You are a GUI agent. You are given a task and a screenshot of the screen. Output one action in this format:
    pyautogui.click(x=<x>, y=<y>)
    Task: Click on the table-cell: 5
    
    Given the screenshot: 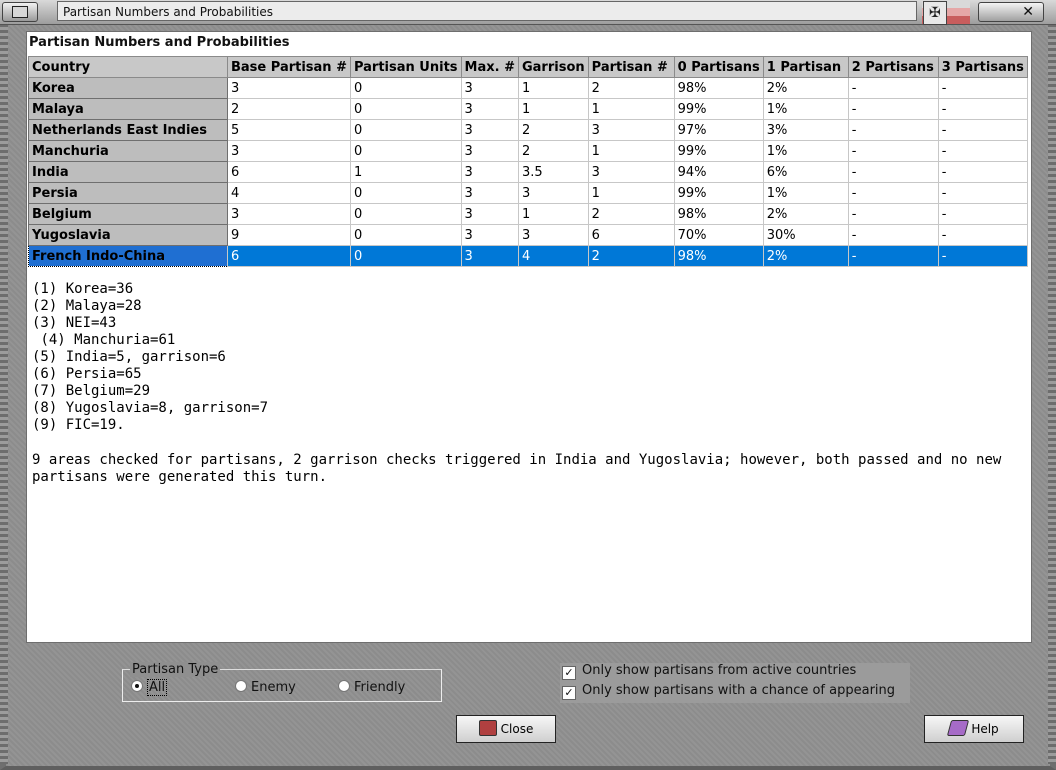 What is the action you would take?
    pyautogui.click(x=289, y=130)
    